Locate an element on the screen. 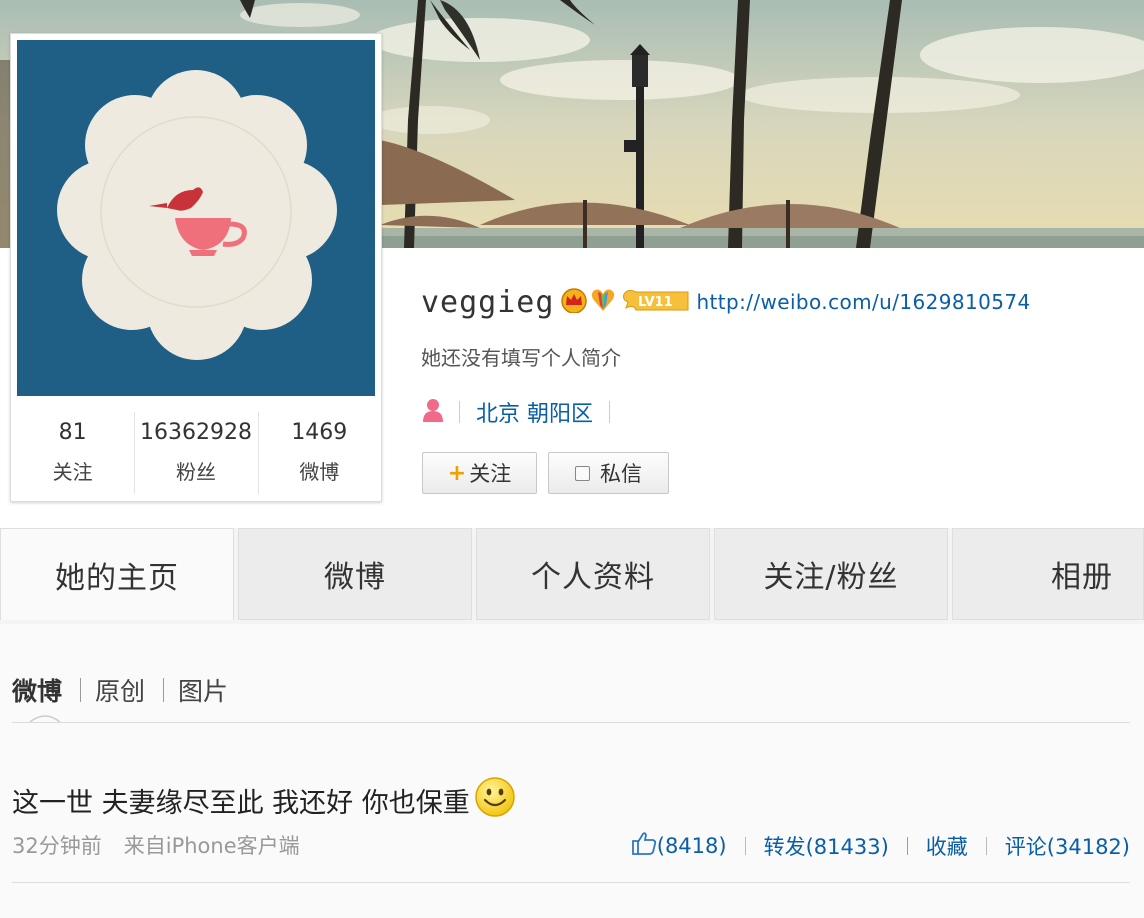 This screenshot has width=1144, height=918. crown-icon is located at coordinates (574, 302).